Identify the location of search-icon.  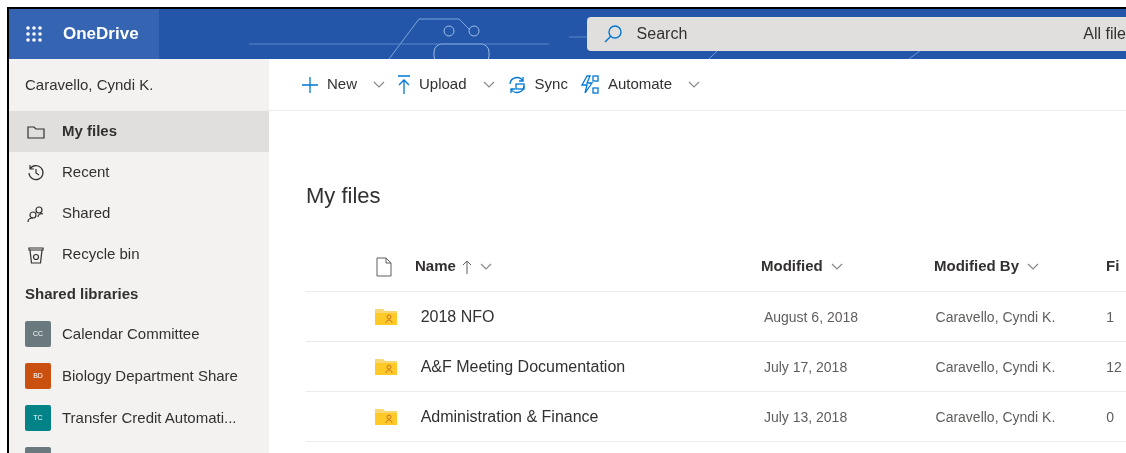
(612, 34).